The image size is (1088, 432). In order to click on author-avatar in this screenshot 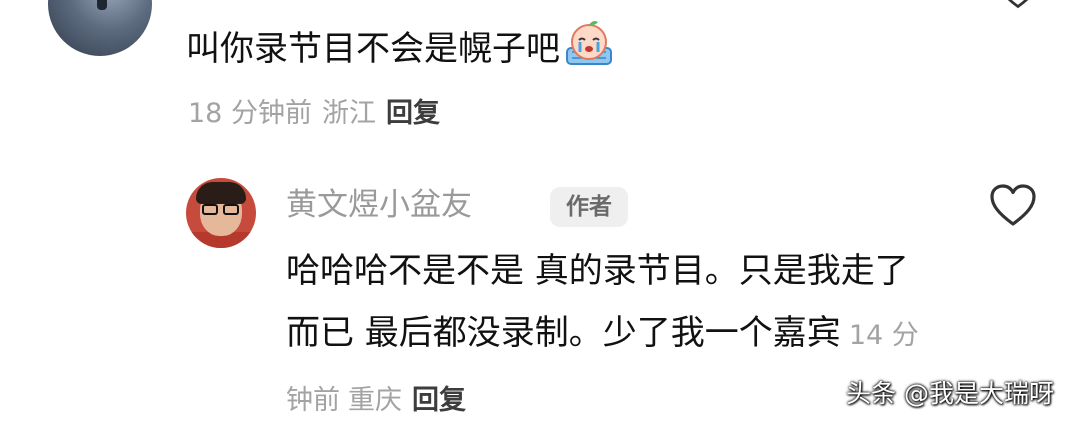, I will do `click(221, 213)`.